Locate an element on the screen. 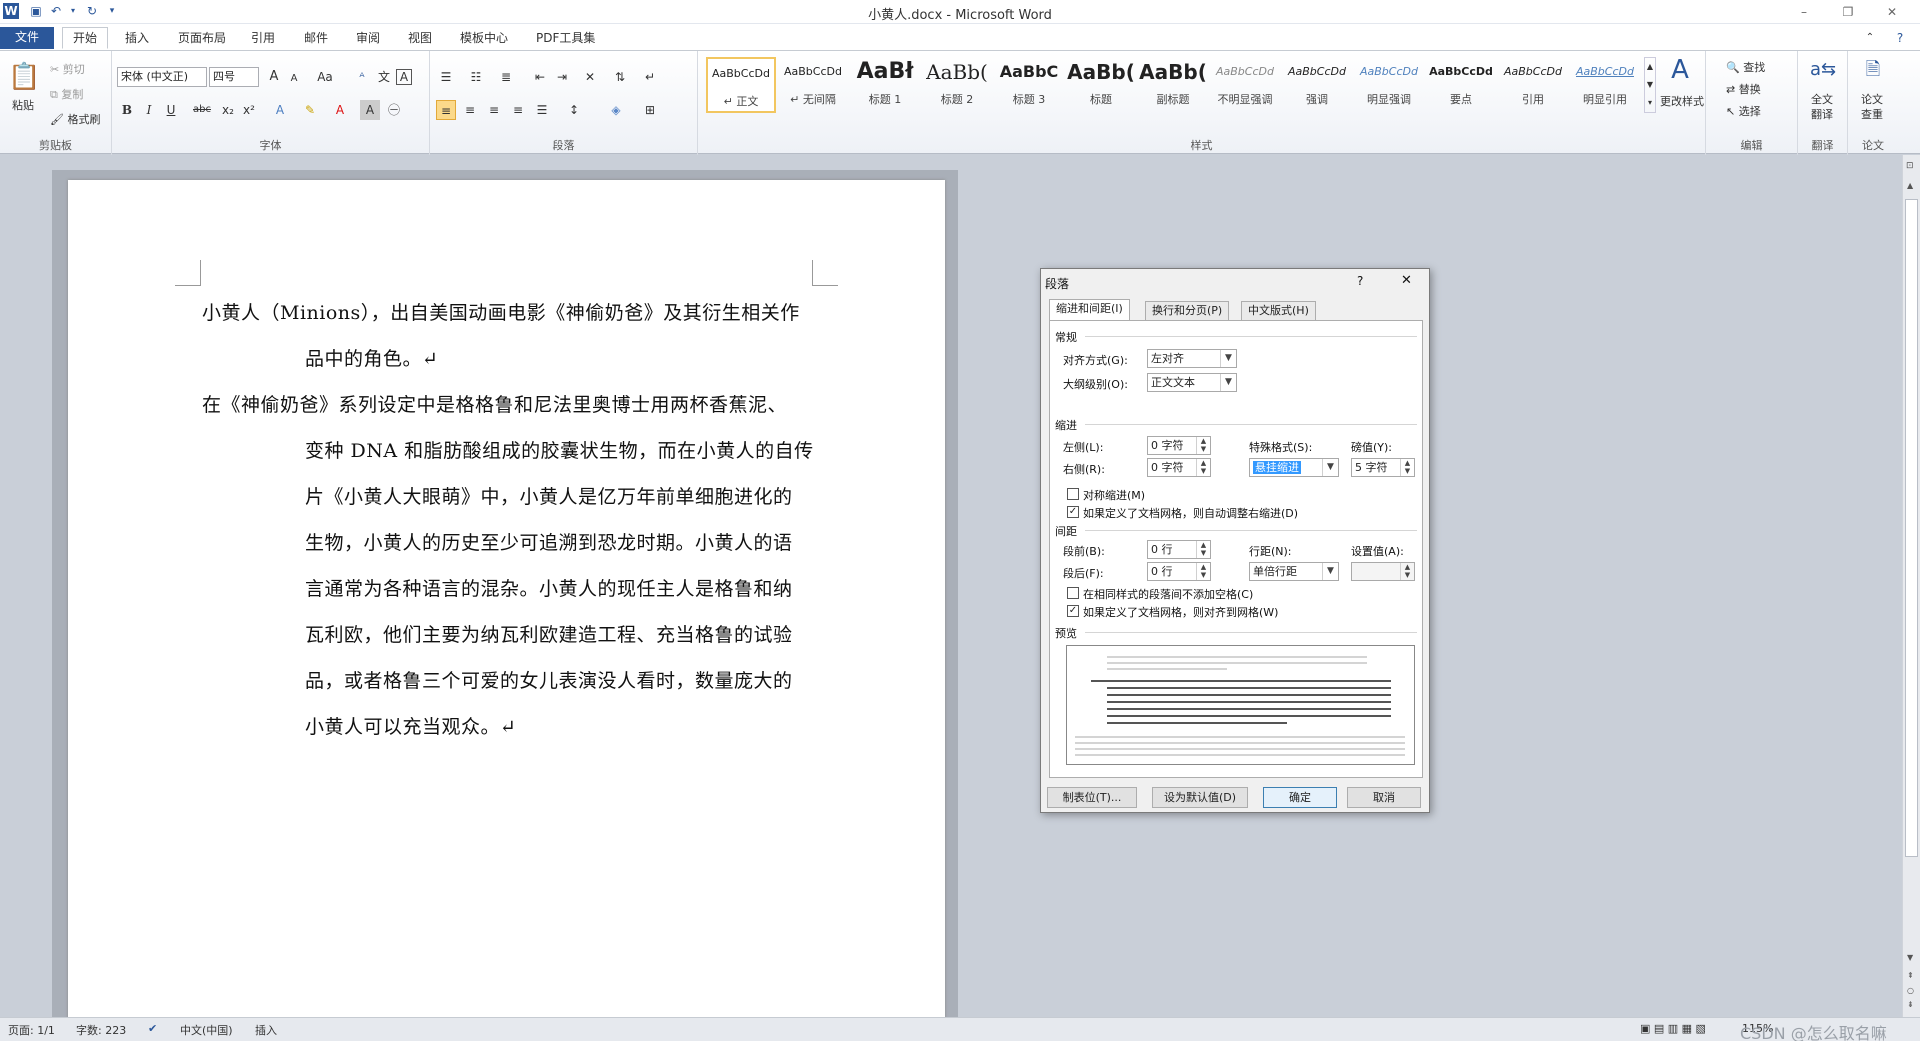 This screenshot has width=1920, height=1041. auto-adjust-checkbox: ✓ is located at coordinates (1073, 512).